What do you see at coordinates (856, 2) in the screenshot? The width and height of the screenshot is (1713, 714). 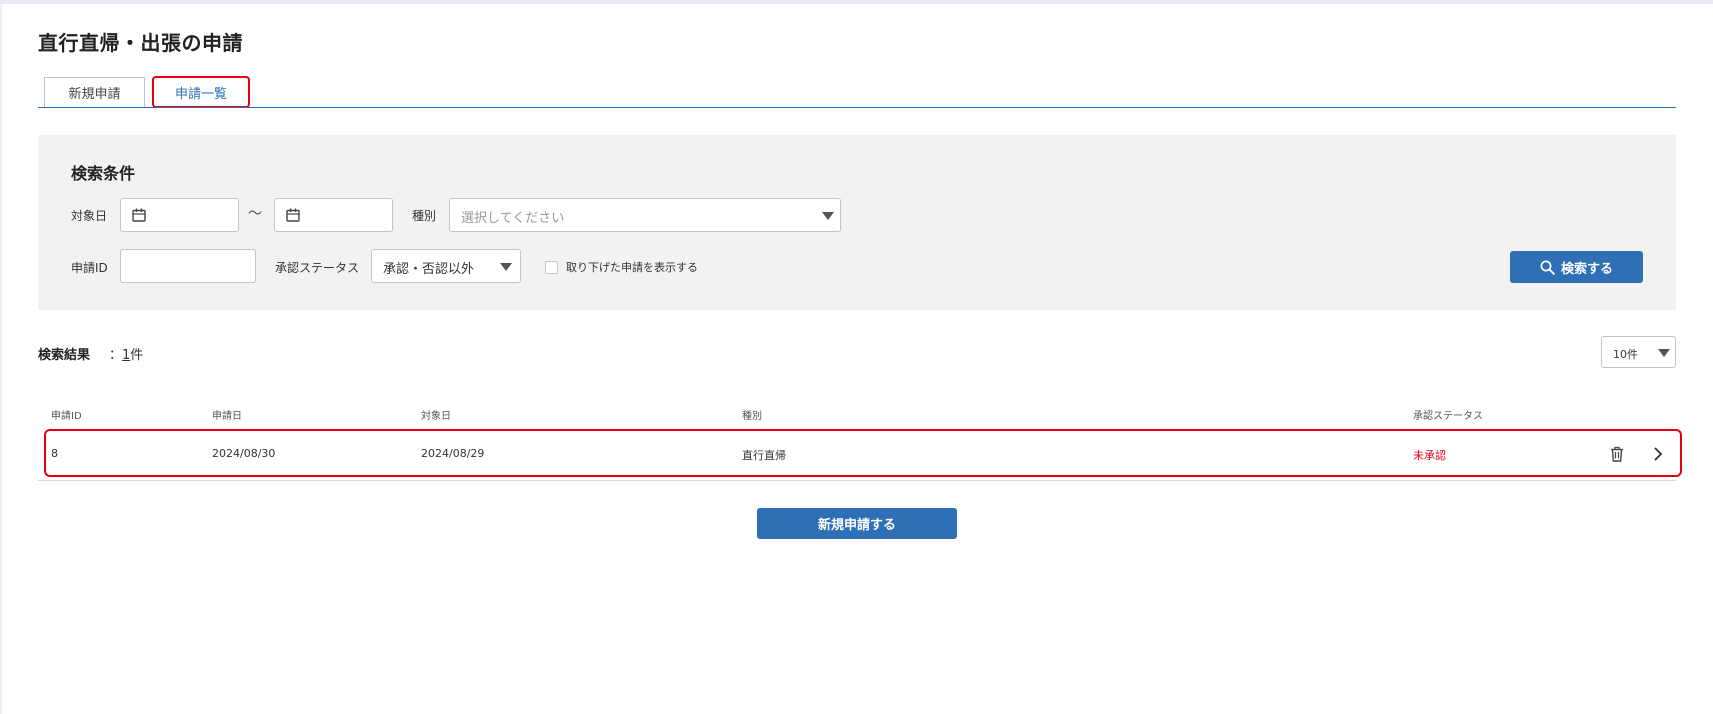 I see `top-strip` at bounding box center [856, 2].